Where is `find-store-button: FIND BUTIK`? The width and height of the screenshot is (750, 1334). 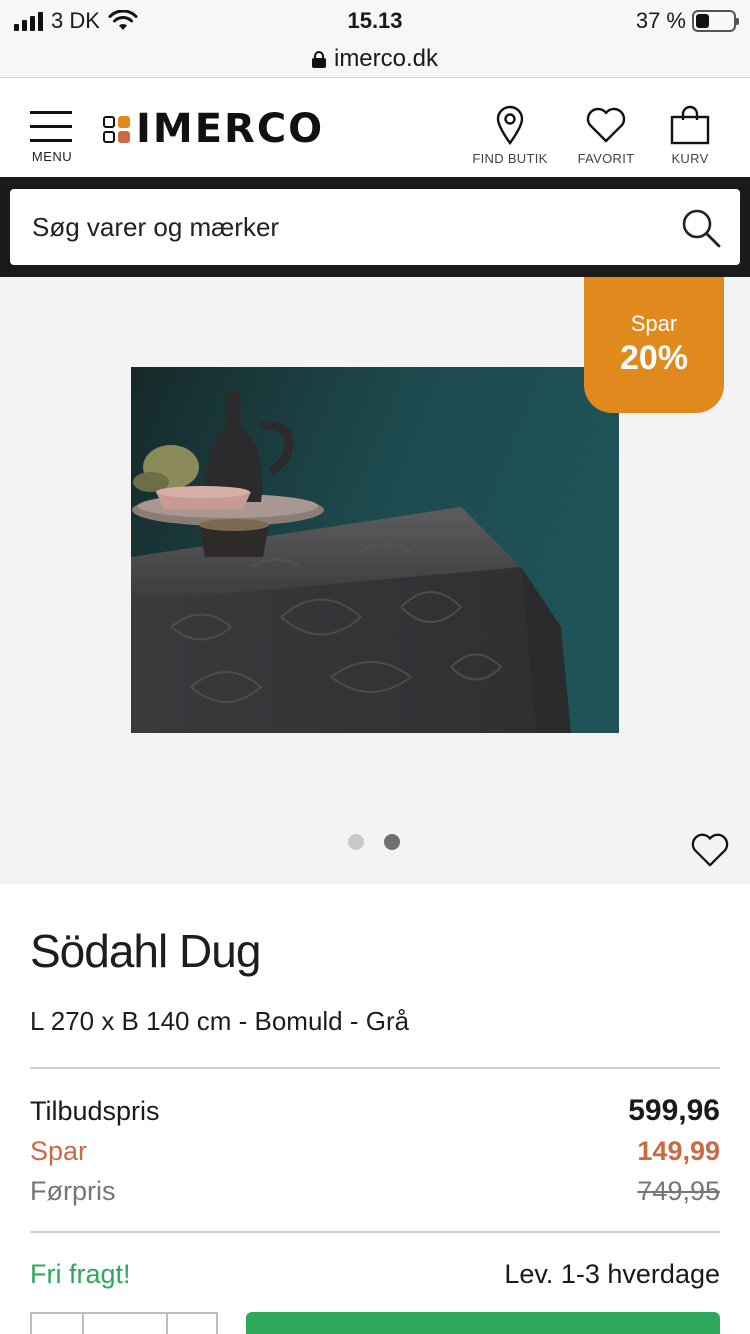
find-store-button: FIND BUTIK is located at coordinates (510, 135).